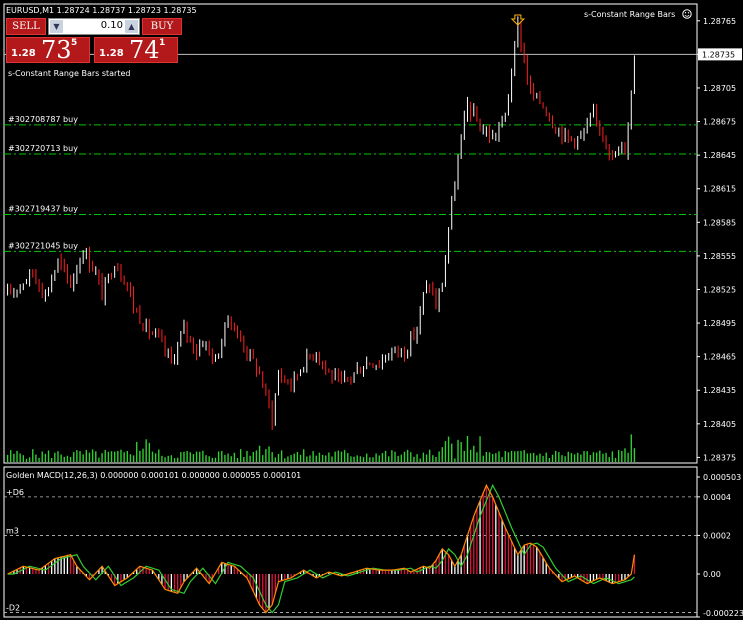 This screenshot has height=620, width=743. I want to click on smiley-face-icon, so click(687, 14).